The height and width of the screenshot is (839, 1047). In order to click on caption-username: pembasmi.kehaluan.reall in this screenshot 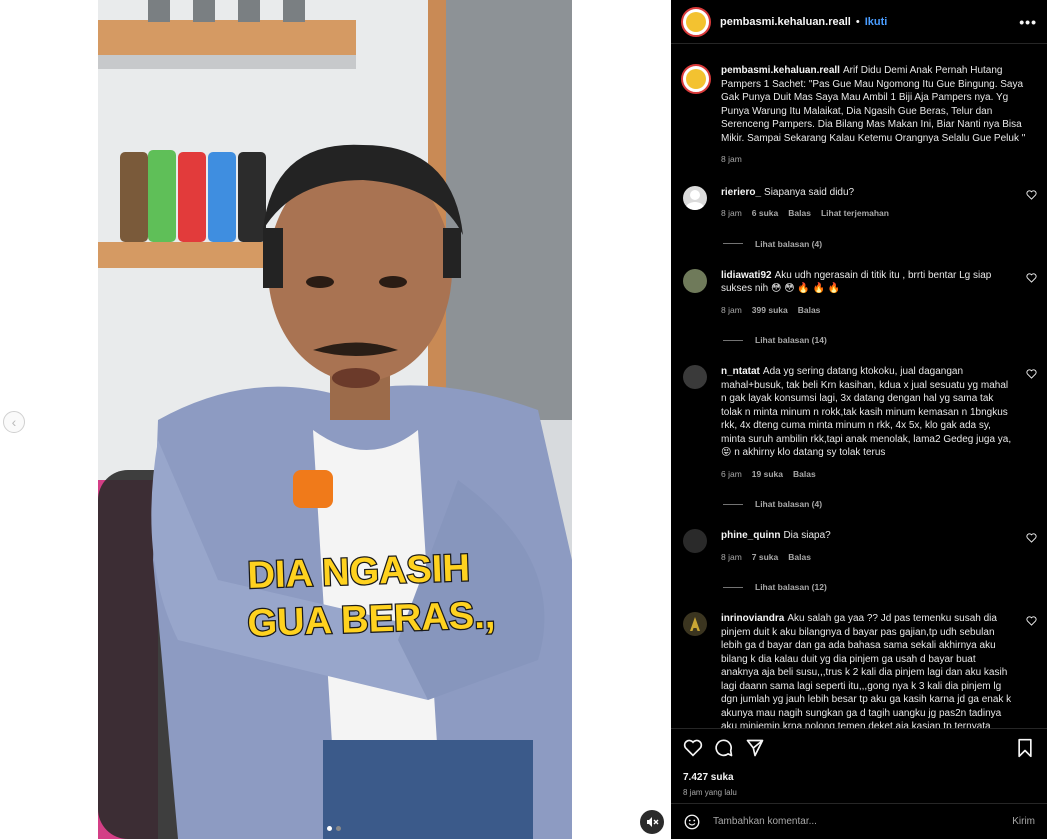, I will do `click(780, 70)`.